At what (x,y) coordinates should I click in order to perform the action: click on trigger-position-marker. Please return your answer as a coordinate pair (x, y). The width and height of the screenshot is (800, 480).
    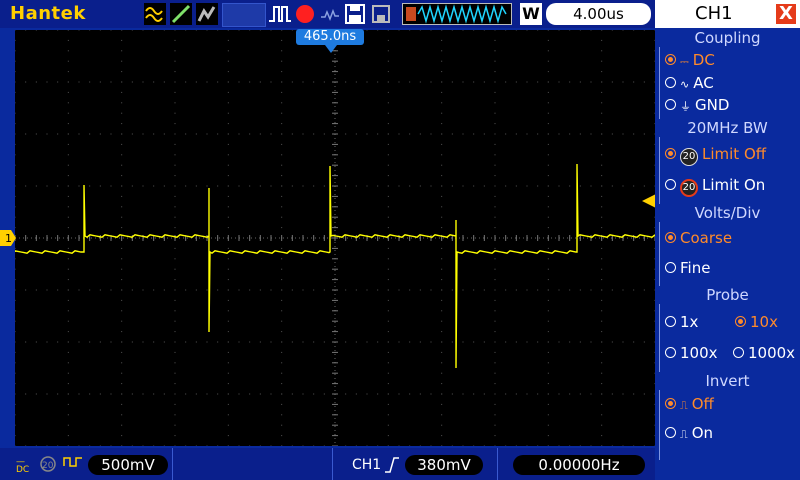
    Looking at the image, I should click on (331, 49).